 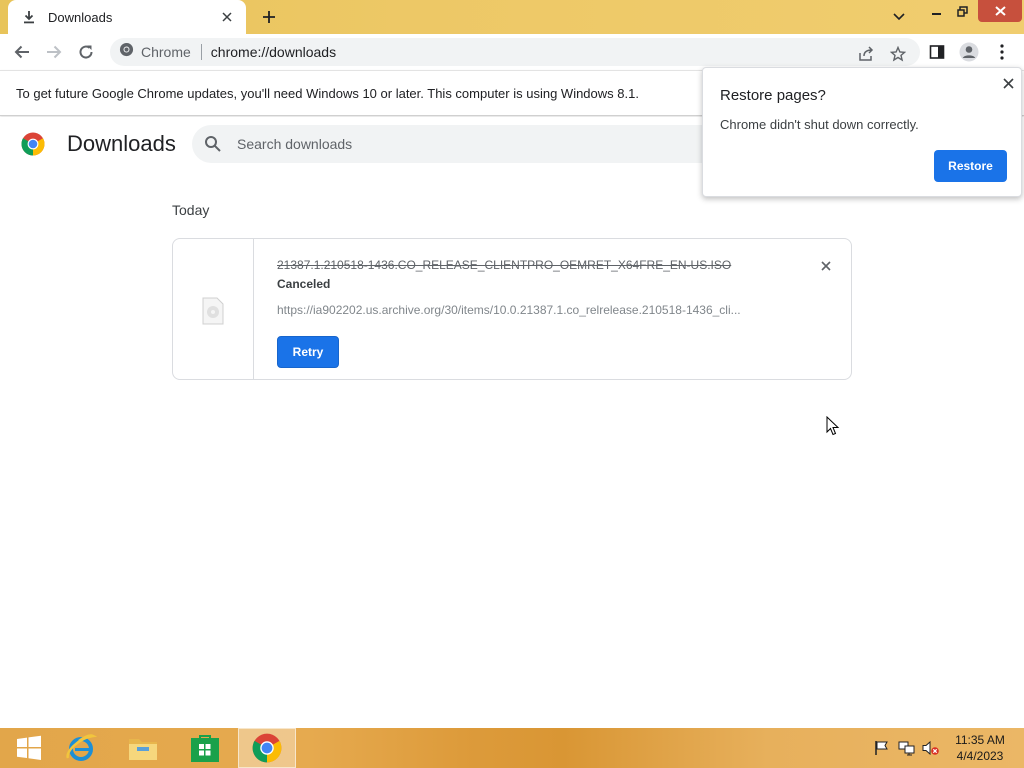 I want to click on tab-search-chevron-down-icon, so click(x=899, y=17).